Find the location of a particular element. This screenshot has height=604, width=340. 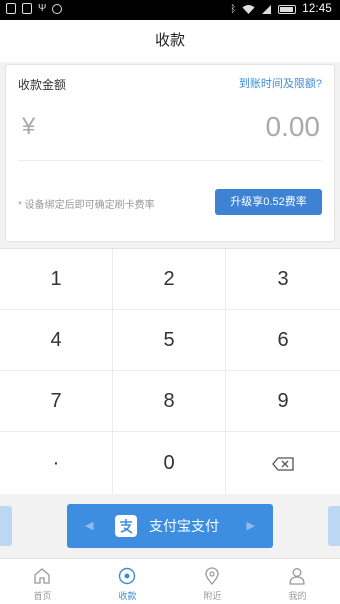

key-label: · is located at coordinates (56, 463).